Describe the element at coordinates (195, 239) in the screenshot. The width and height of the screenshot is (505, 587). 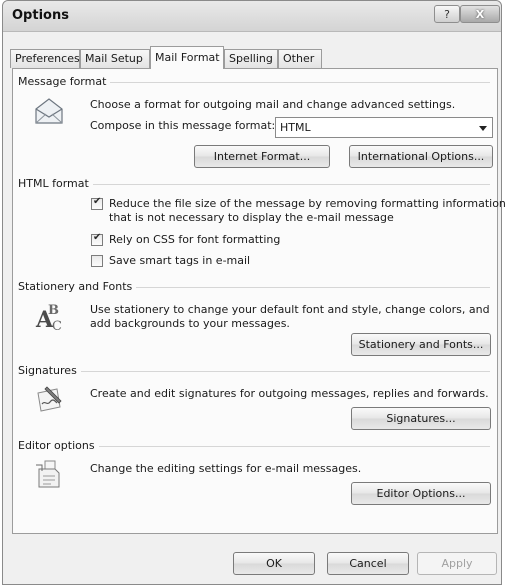
I see `rely-on-css-label: Rely on CSS for font formatting` at that location.